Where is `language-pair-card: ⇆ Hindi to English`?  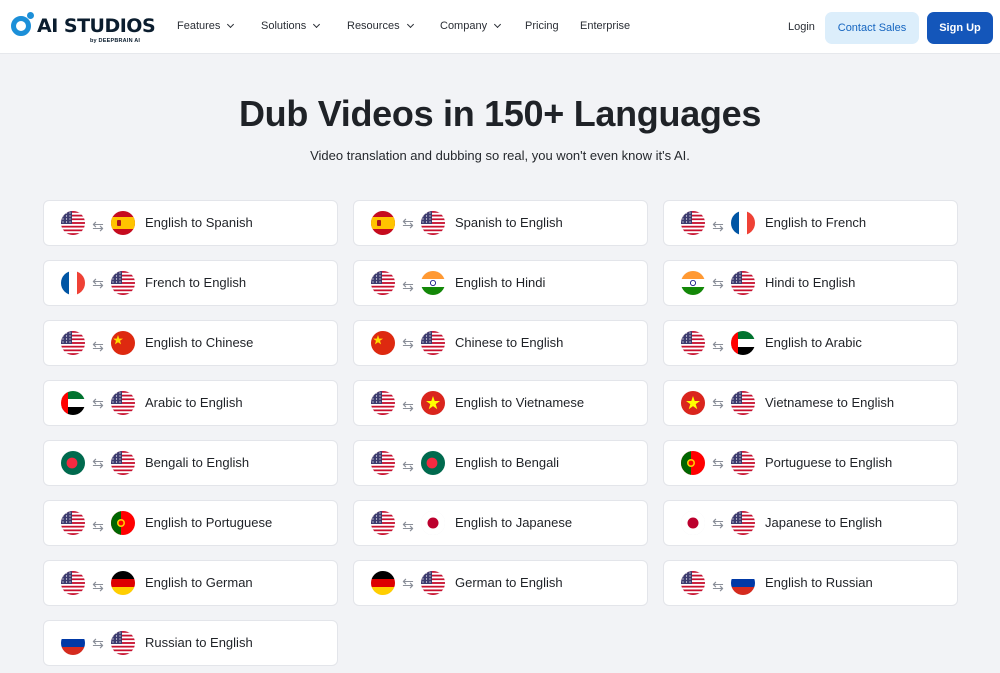
language-pair-card: ⇆ Hindi to English is located at coordinates (810, 283).